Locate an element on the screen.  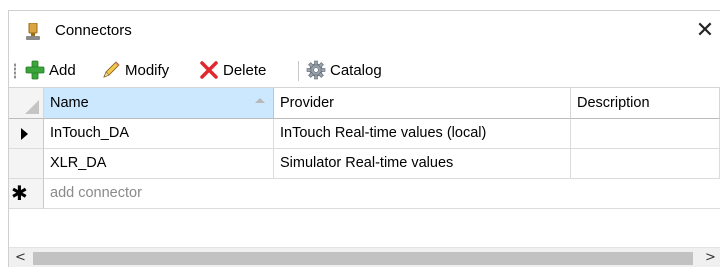
modify-button: Modify is located at coordinates (135, 70).